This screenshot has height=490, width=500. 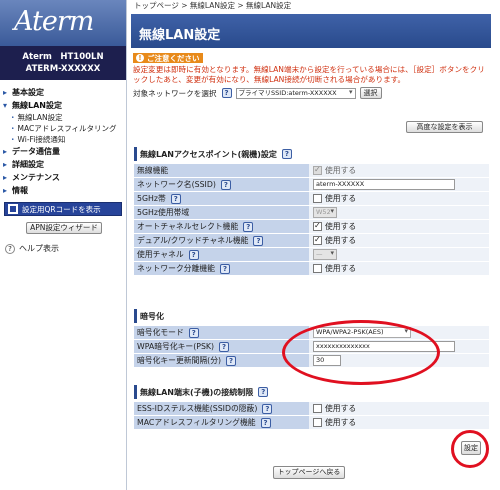 I want to click on row-encryption-mode: 暗号化モード? WPA/WPA2-PSK(AES), so click(x=311, y=333).